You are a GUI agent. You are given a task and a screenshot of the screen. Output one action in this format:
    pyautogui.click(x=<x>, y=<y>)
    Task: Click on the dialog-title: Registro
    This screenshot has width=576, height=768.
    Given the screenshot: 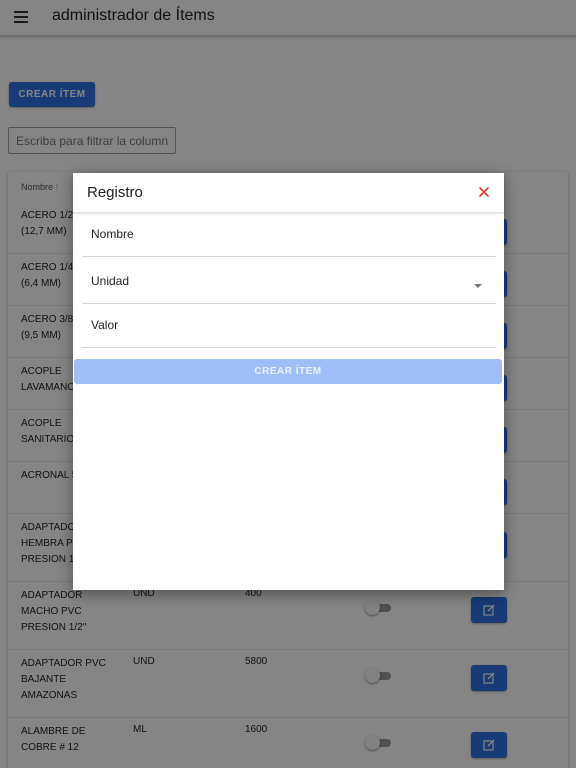 What is the action you would take?
    pyautogui.click(x=115, y=192)
    